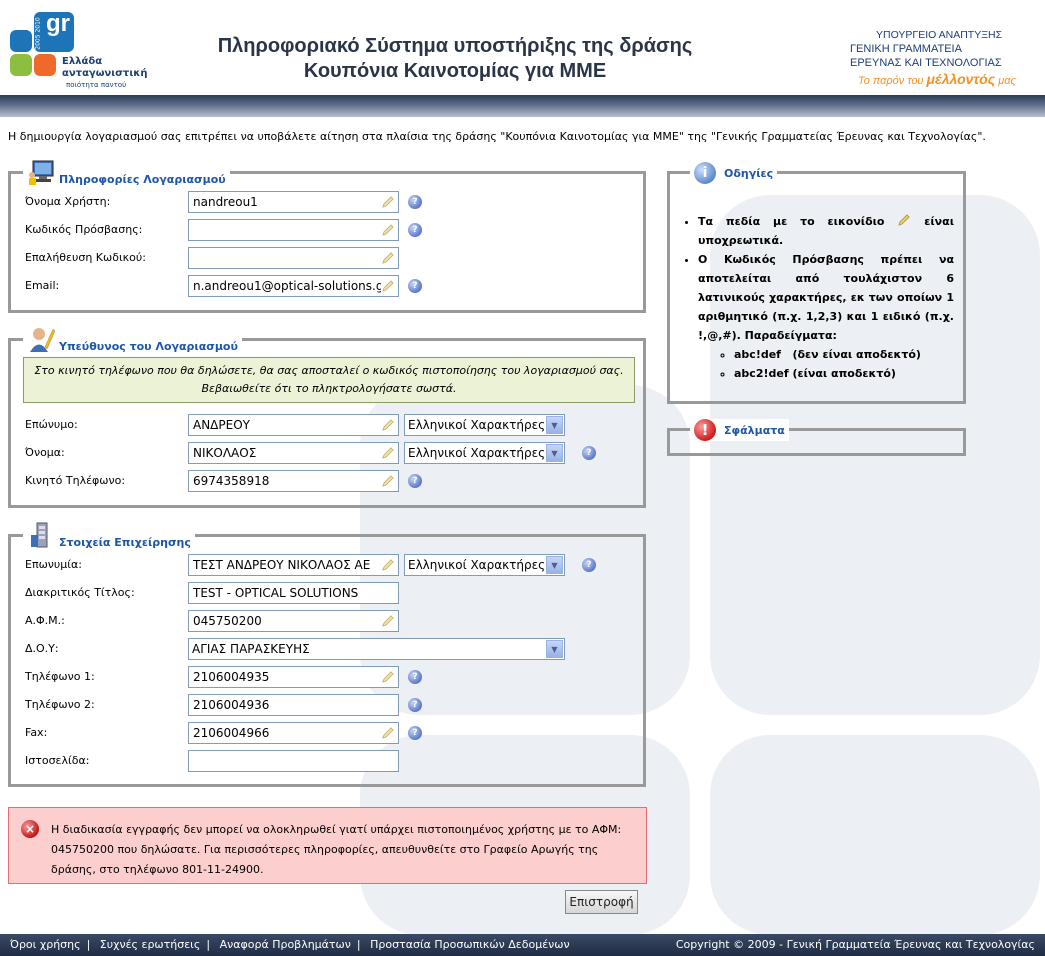 The height and width of the screenshot is (956, 1045). I want to click on phone2-row: Τηλέφωνο 2: 2106004936 ?, so click(327, 705).